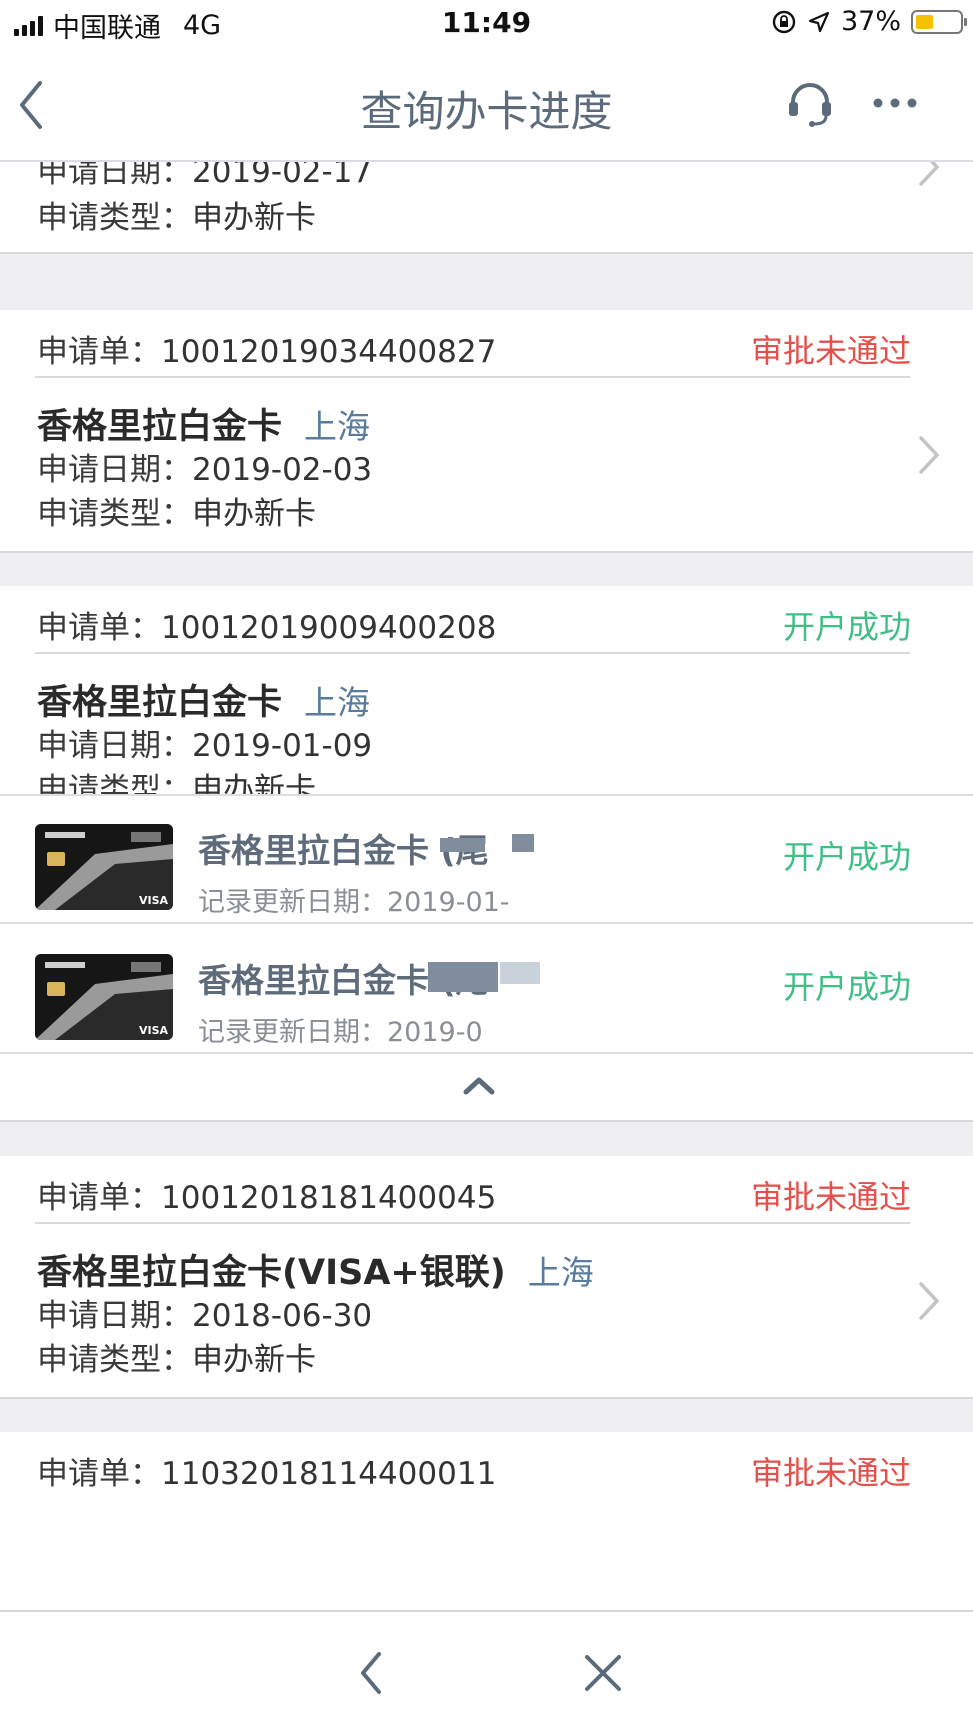 The width and height of the screenshot is (973, 1729). What do you see at coordinates (819, 21) in the screenshot?
I see `location-icon` at bounding box center [819, 21].